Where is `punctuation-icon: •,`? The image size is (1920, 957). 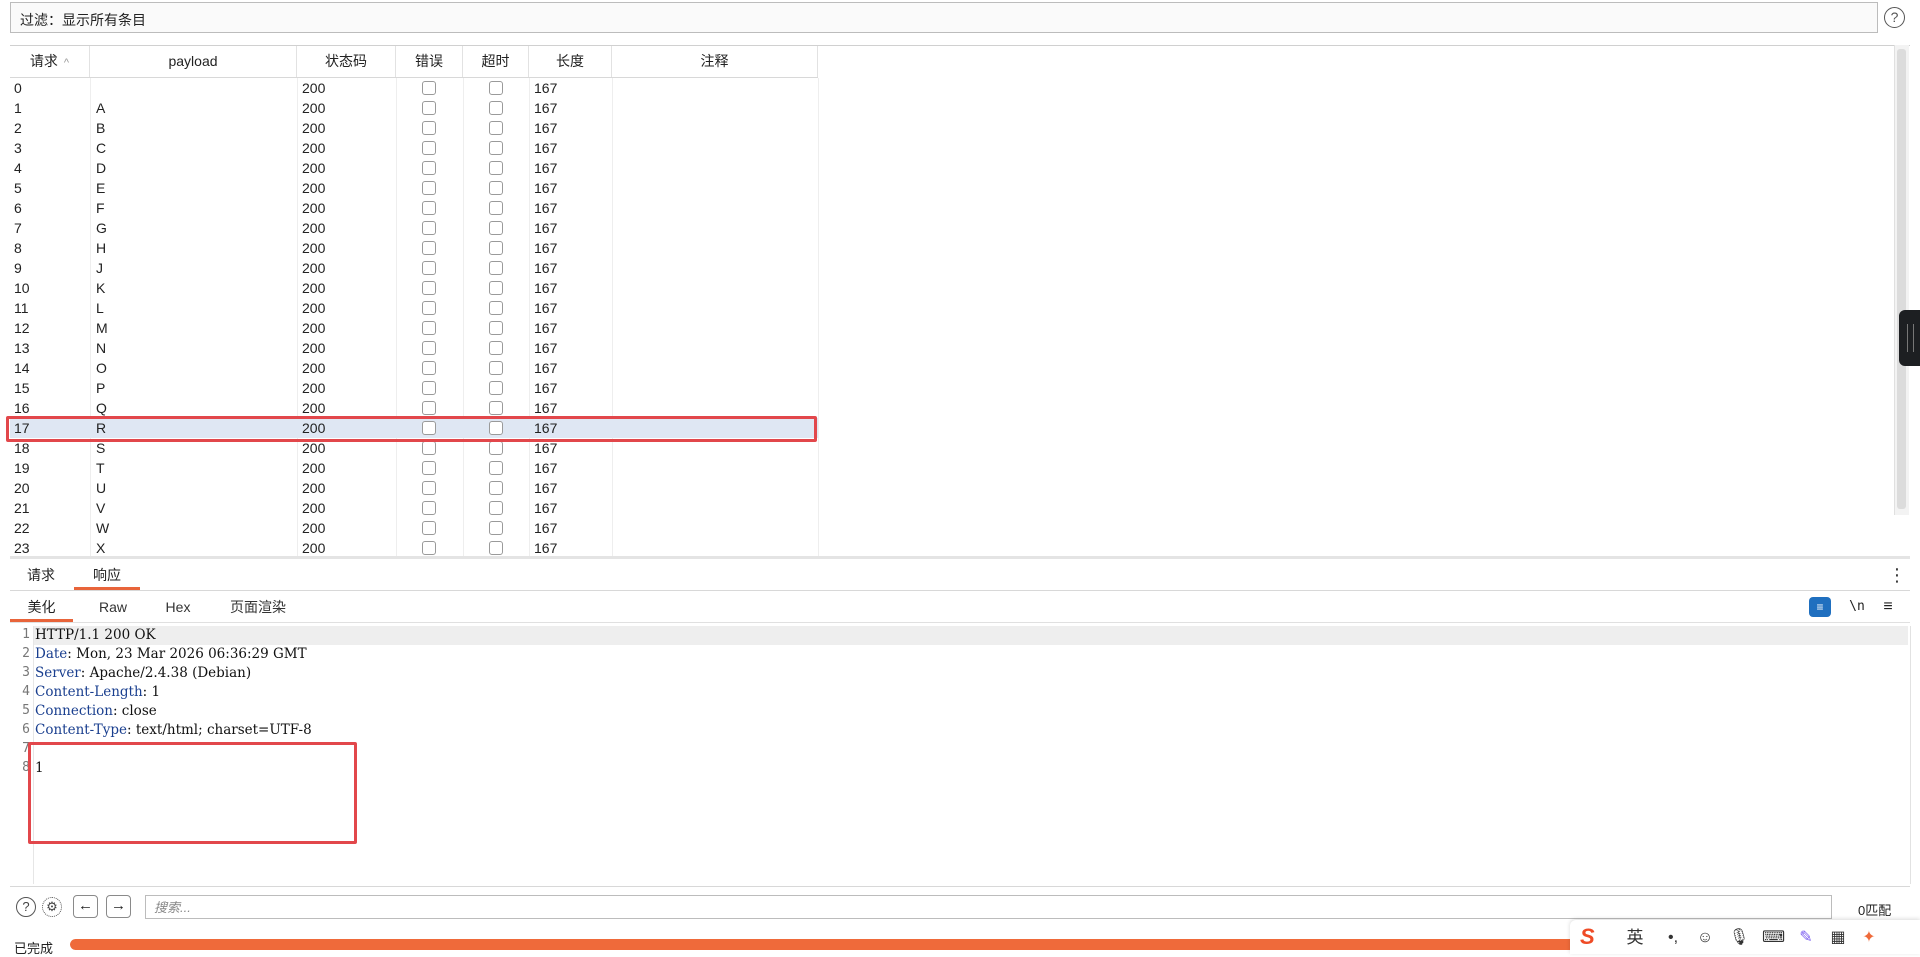 punctuation-icon: •, is located at coordinates (1673, 938).